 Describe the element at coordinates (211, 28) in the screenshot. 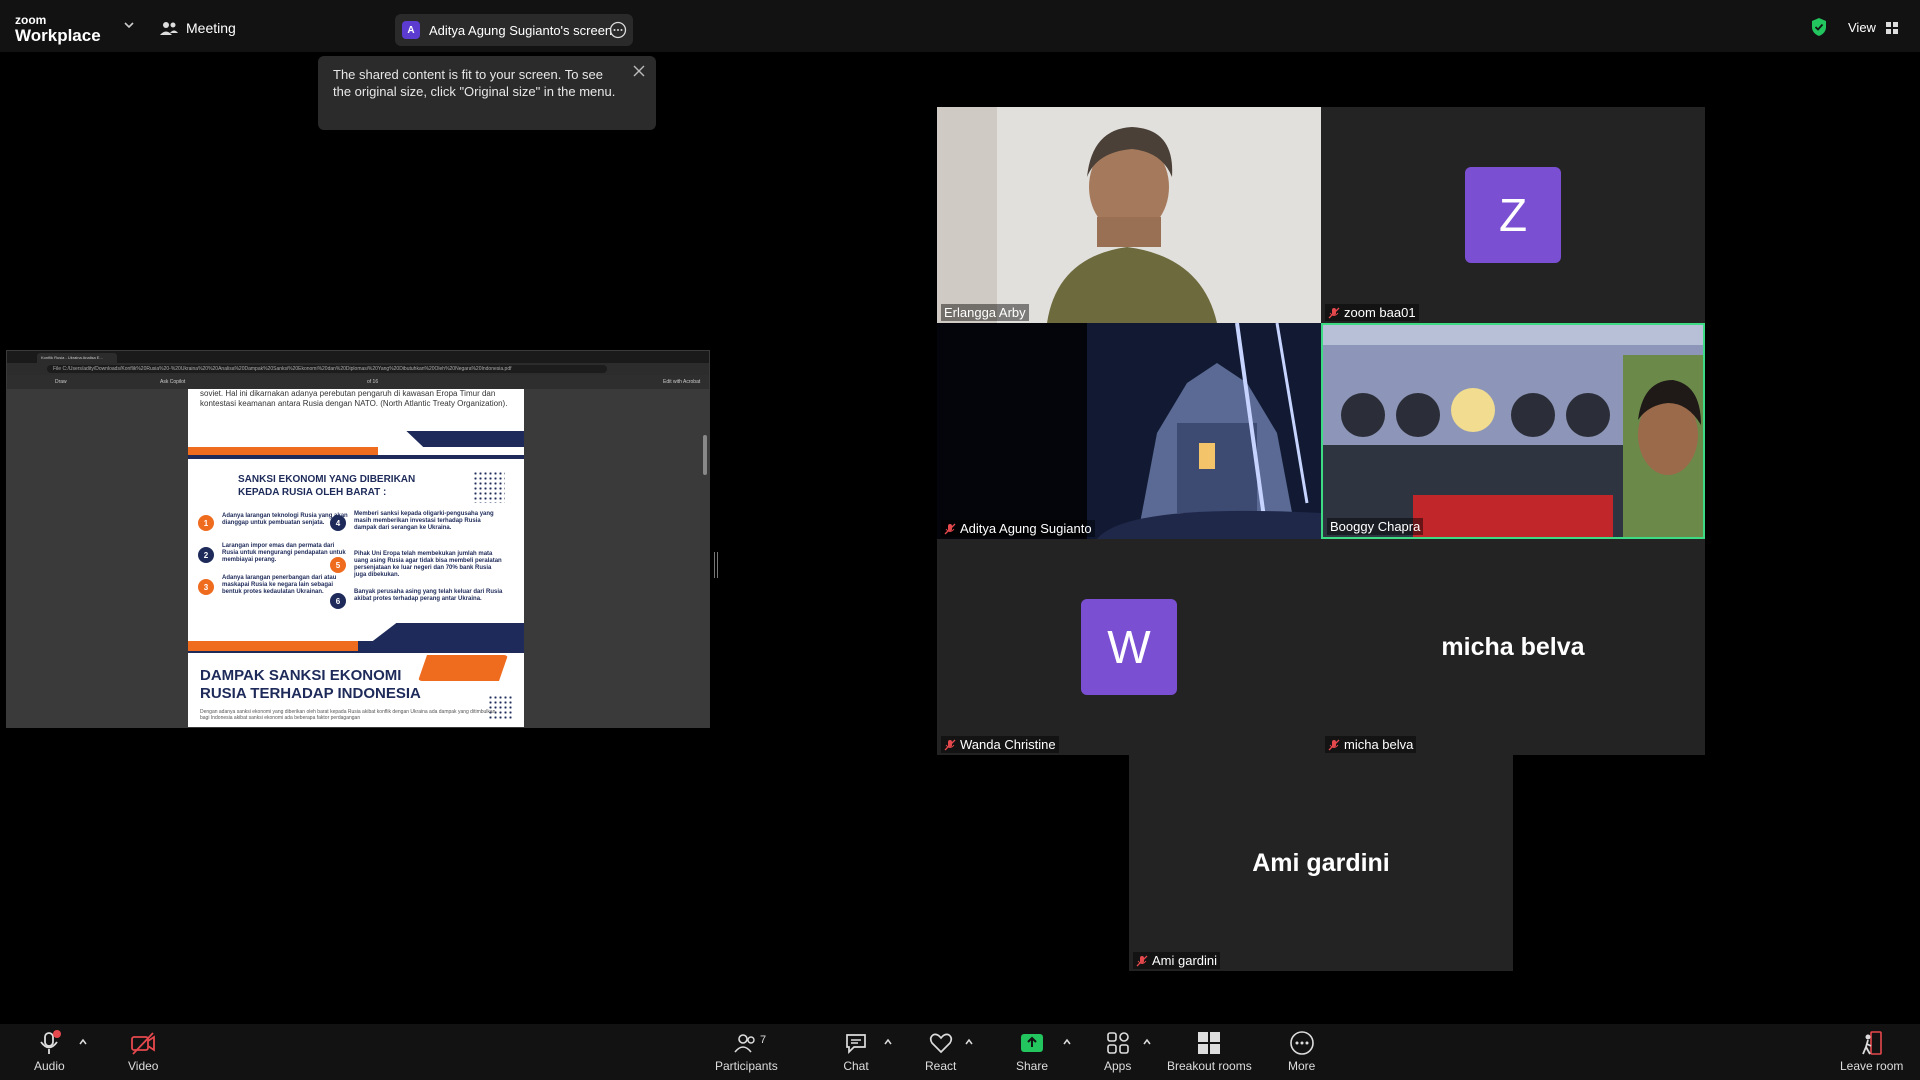

I see `meeting-label: Meeting` at that location.